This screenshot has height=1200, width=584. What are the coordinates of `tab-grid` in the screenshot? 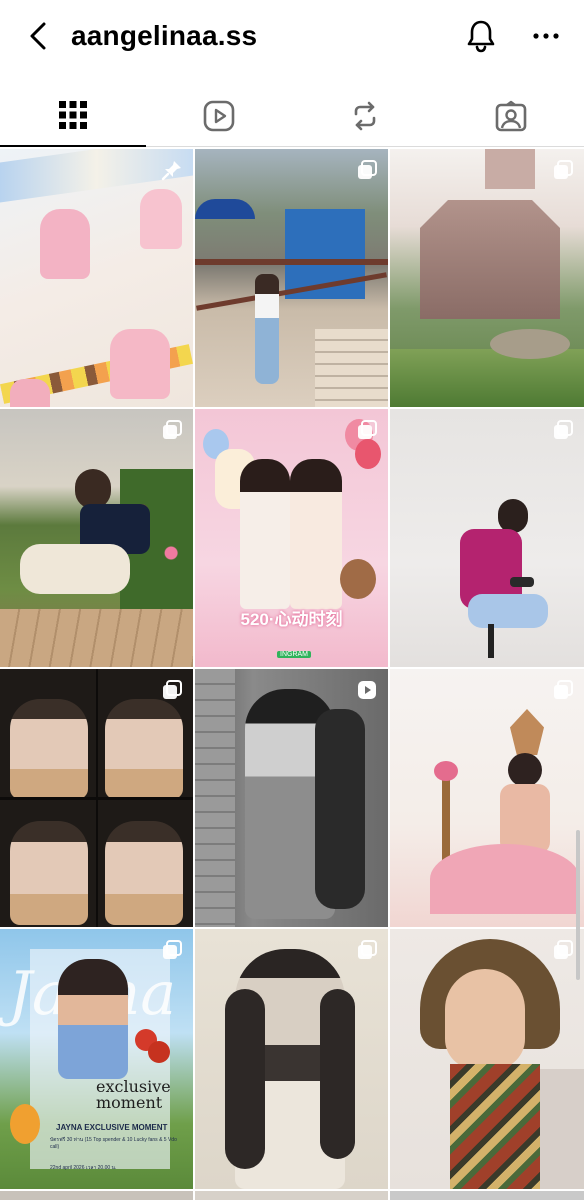 It's located at (73, 119).